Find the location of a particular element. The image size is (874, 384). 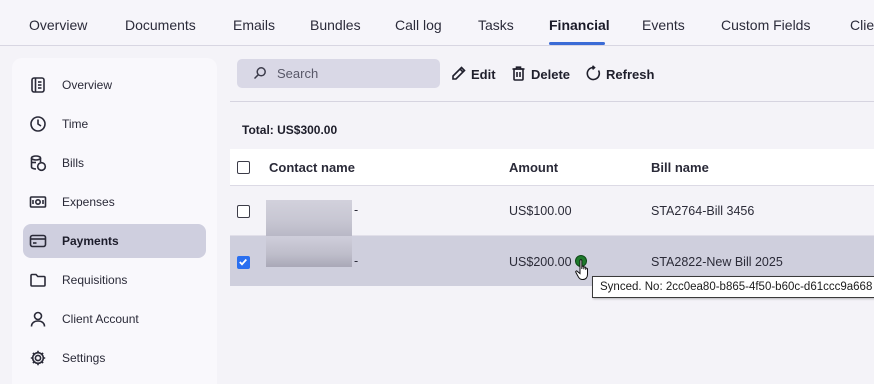

sidebar-item-label: Client Account is located at coordinates (100, 319).